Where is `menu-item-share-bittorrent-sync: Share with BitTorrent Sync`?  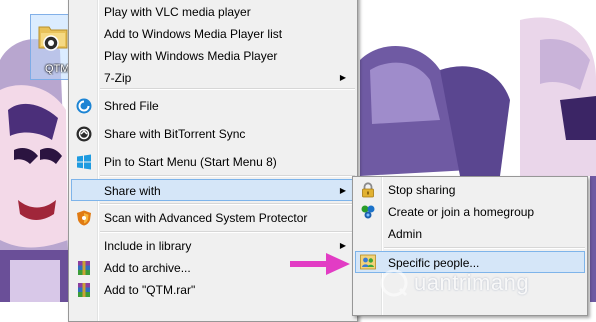
menu-item-share-bittorrent-sync: Share with BitTorrent Sync is located at coordinates (213, 134).